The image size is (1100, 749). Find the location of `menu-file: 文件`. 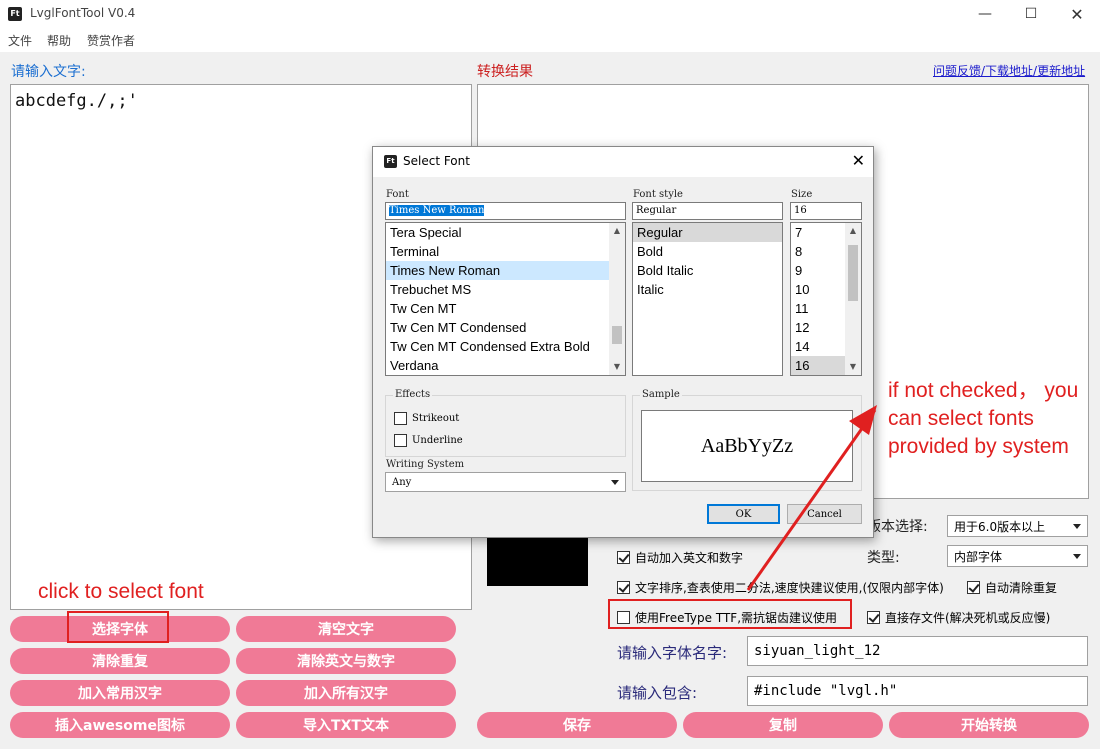

menu-file: 文件 is located at coordinates (20, 40).